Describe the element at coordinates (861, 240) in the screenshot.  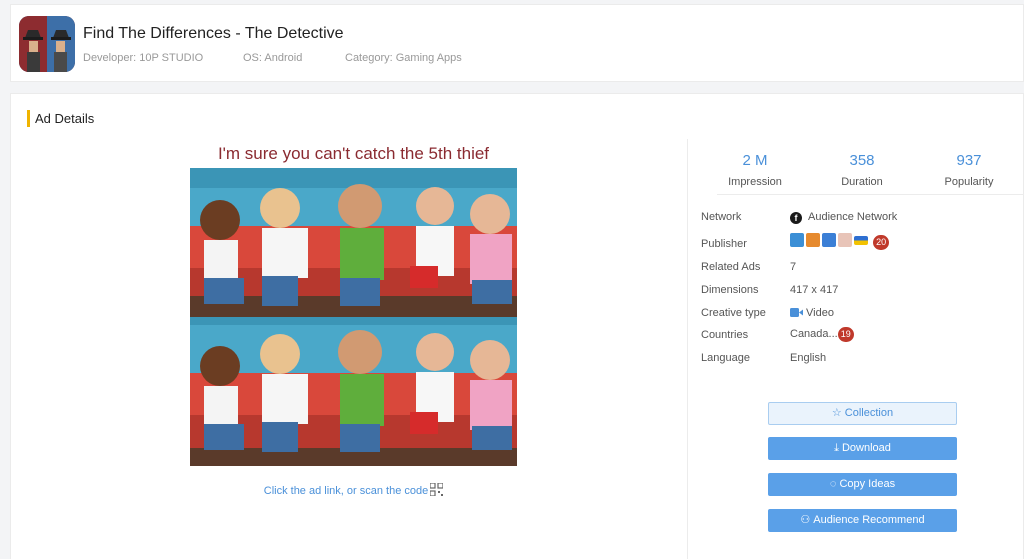
I see `publisher-flag-icon` at that location.